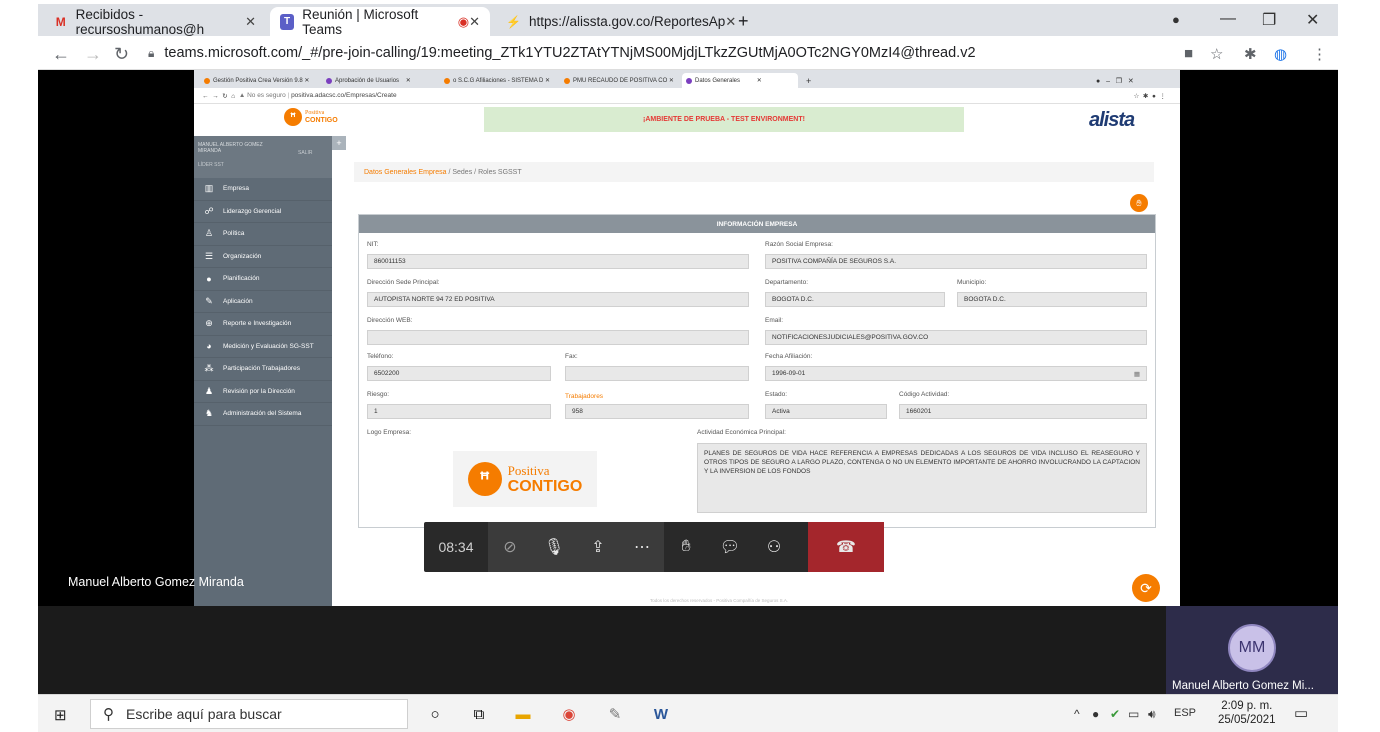  I want to click on tab-teams: T Reunión | Microsoft Teams ◉ ✕, so click(380, 22).